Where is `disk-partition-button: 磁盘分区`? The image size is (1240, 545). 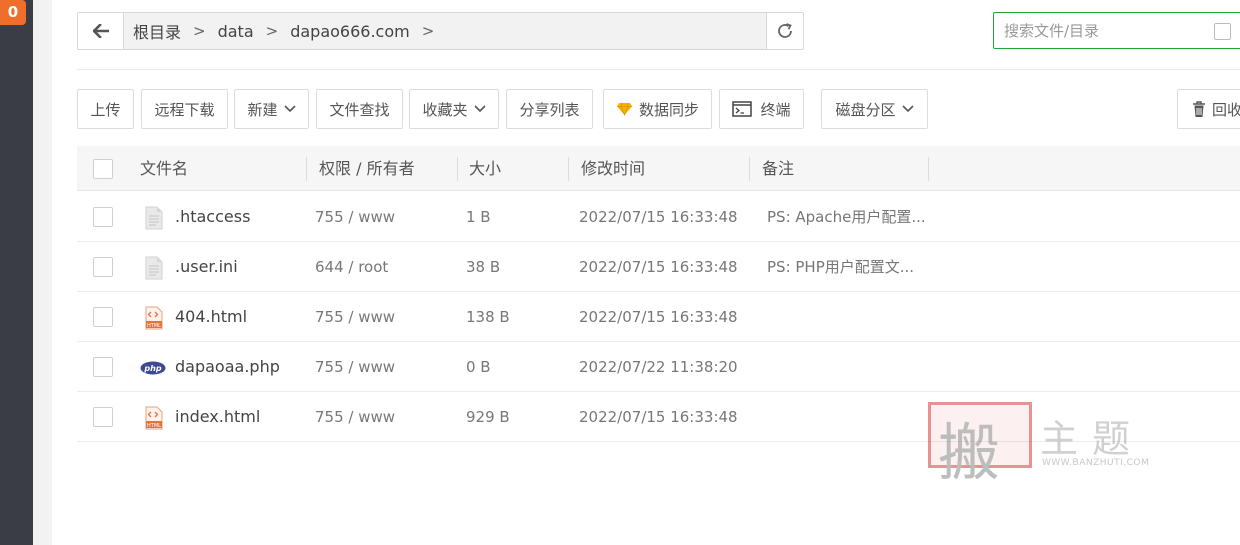
disk-partition-button: 磁盘分区 is located at coordinates (874, 109).